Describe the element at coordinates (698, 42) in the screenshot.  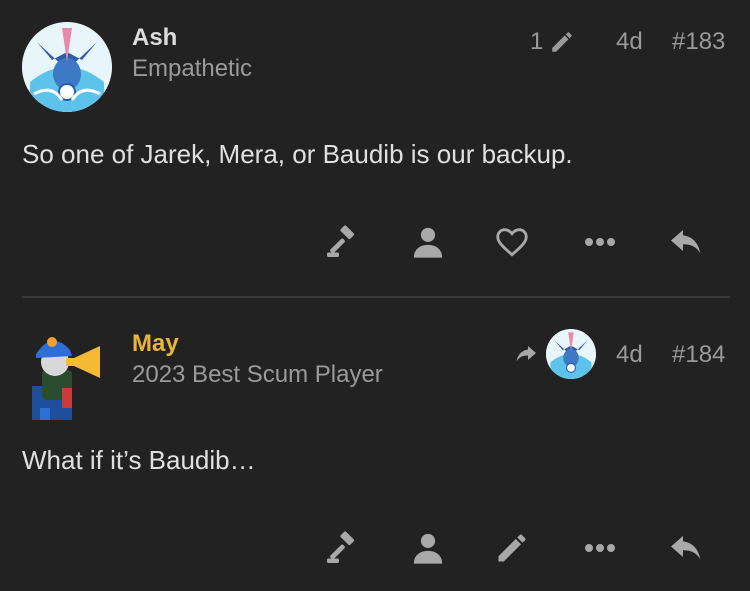
I see `post-number: #183` at that location.